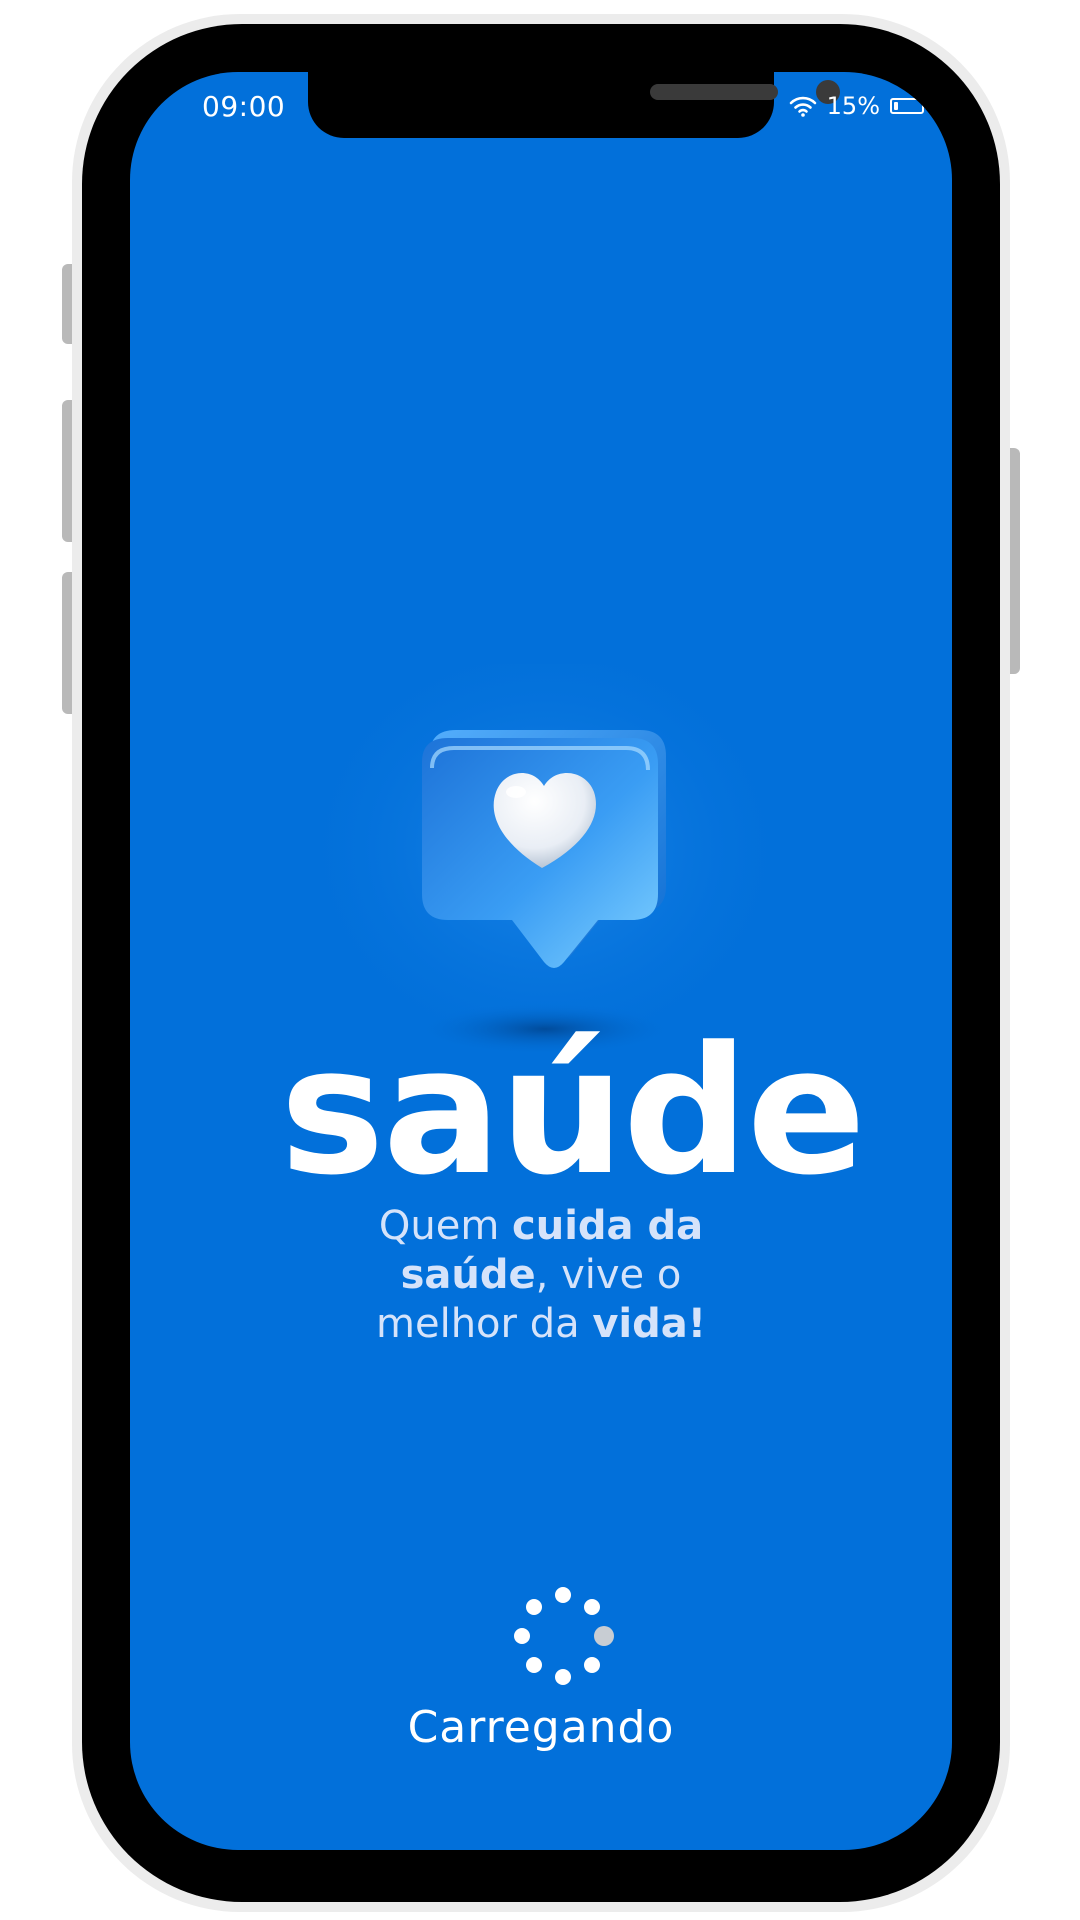 Image resolution: width=1080 pixels, height=1920 pixels. What do you see at coordinates (896, 106) in the screenshot?
I see `battery-level-fill` at bounding box center [896, 106].